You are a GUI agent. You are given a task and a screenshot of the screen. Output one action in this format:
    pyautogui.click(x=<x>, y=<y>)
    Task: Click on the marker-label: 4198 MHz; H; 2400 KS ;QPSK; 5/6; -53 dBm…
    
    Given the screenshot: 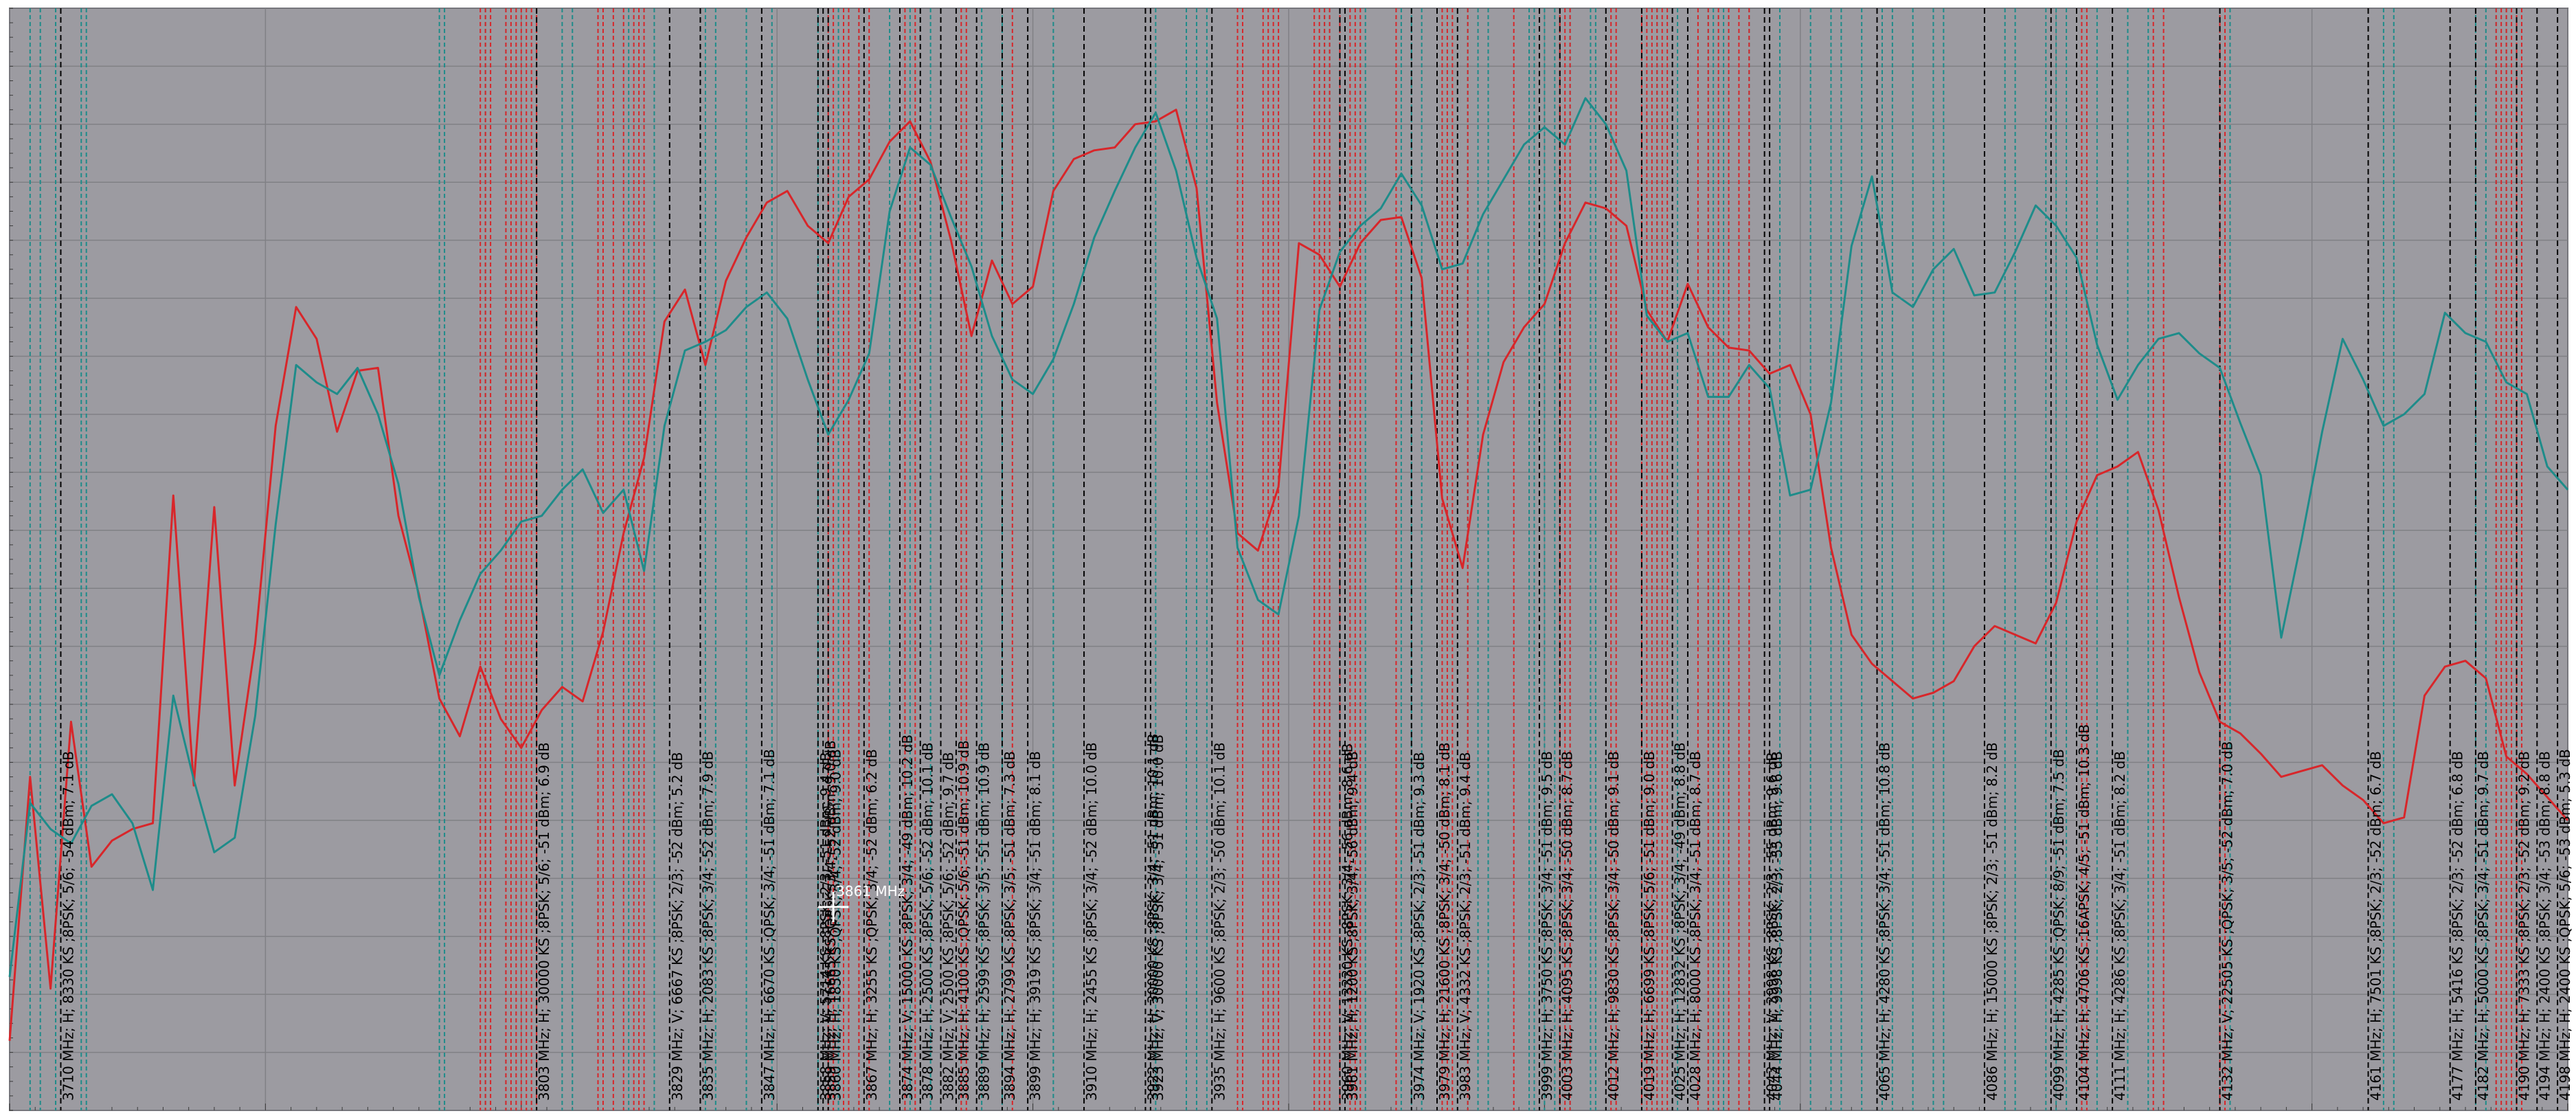 What is the action you would take?
    pyautogui.click(x=2565, y=925)
    